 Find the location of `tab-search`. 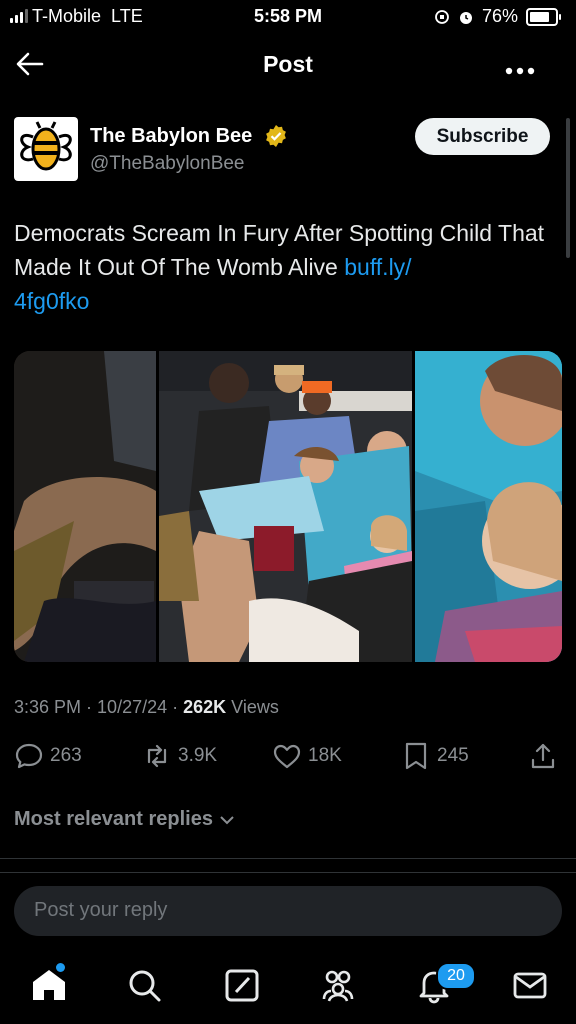

tab-search is located at coordinates (145, 985).